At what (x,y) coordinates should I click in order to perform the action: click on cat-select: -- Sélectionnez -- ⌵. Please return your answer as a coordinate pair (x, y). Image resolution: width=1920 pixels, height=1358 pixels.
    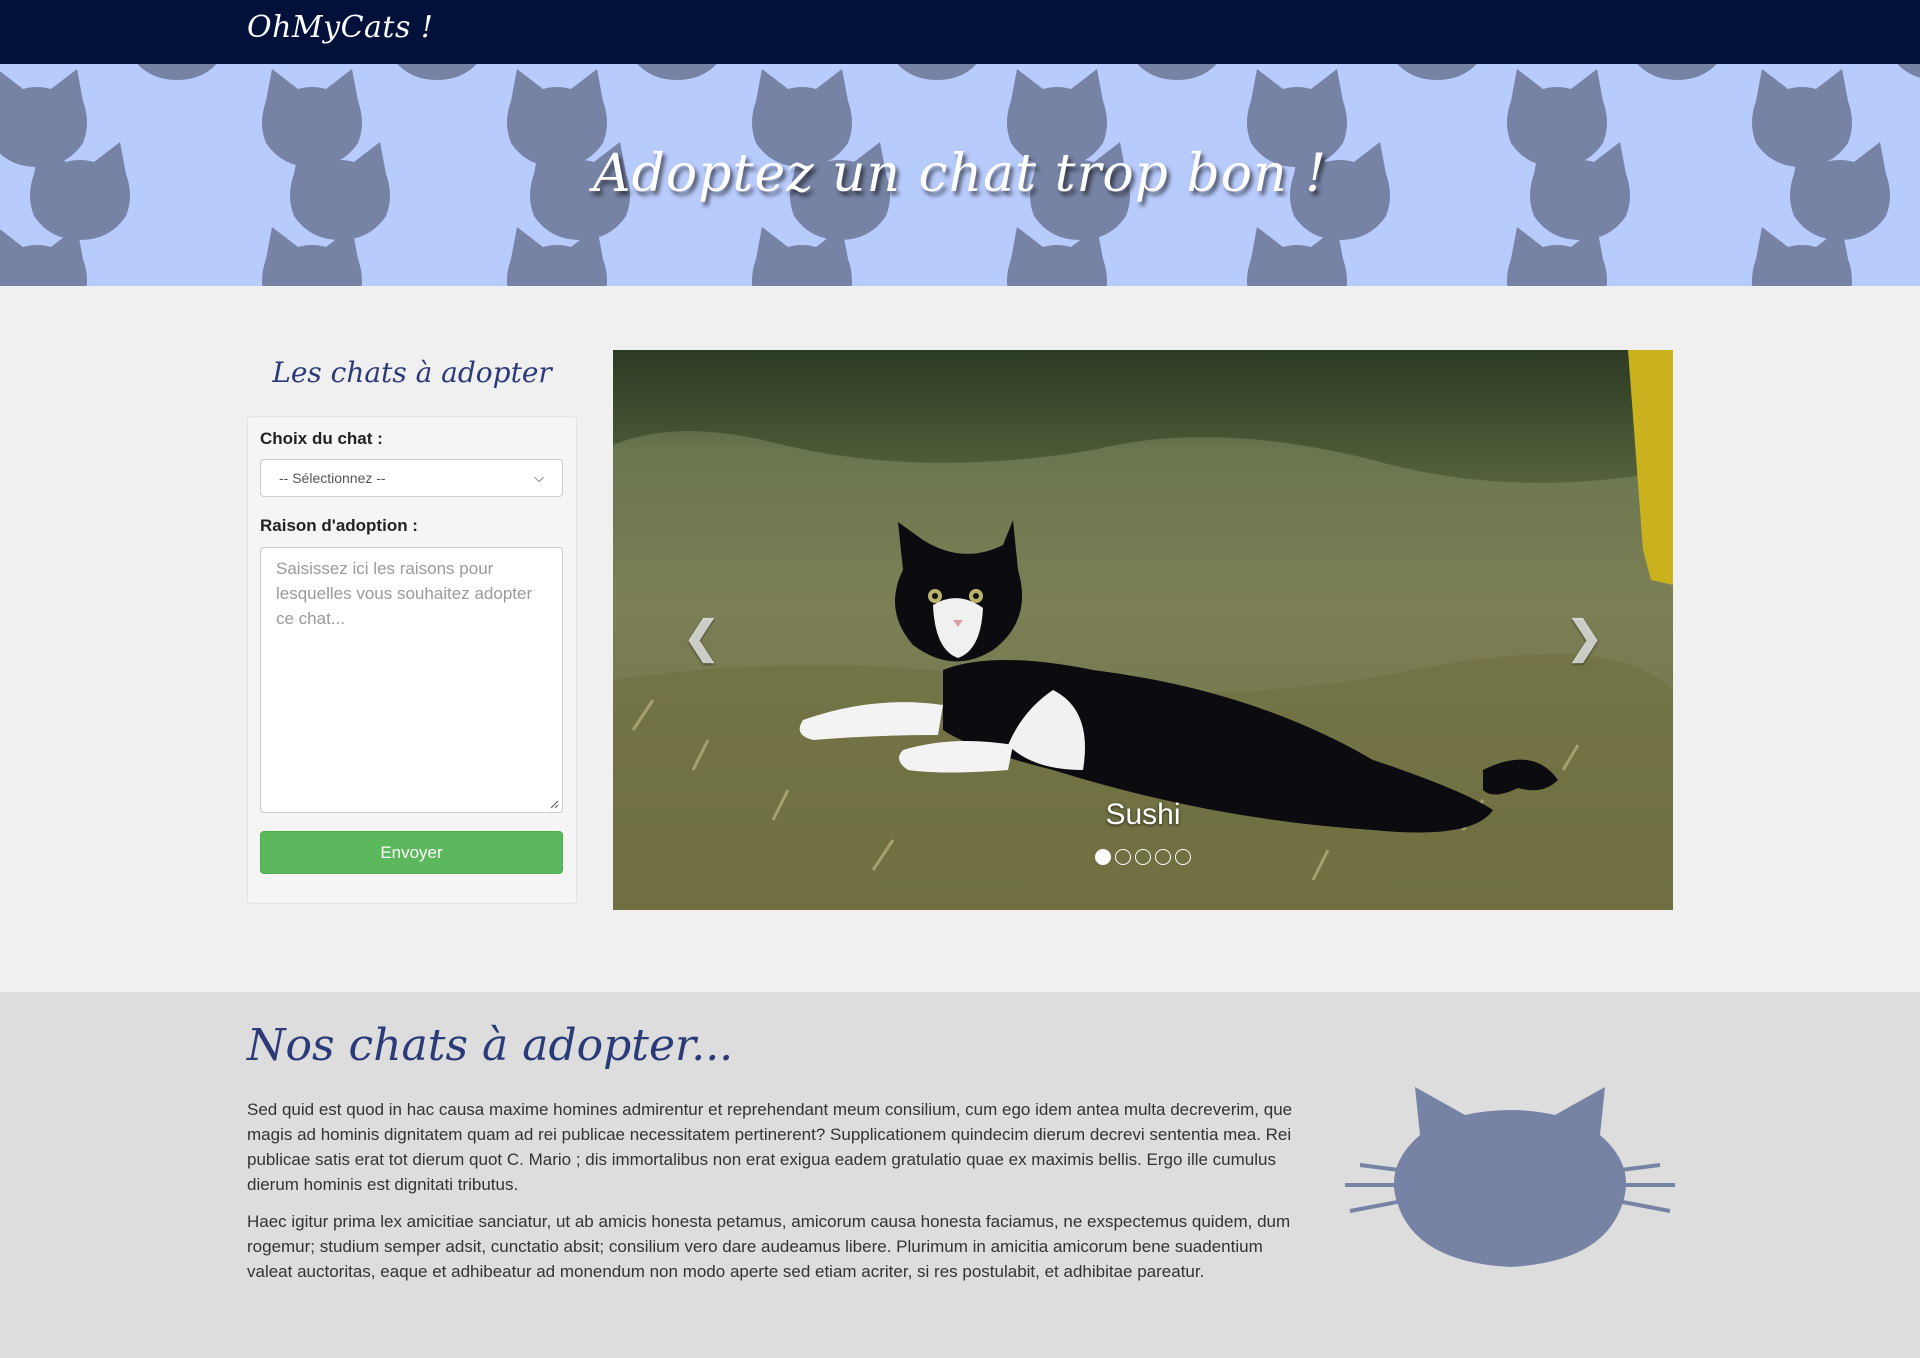
    Looking at the image, I should click on (411, 478).